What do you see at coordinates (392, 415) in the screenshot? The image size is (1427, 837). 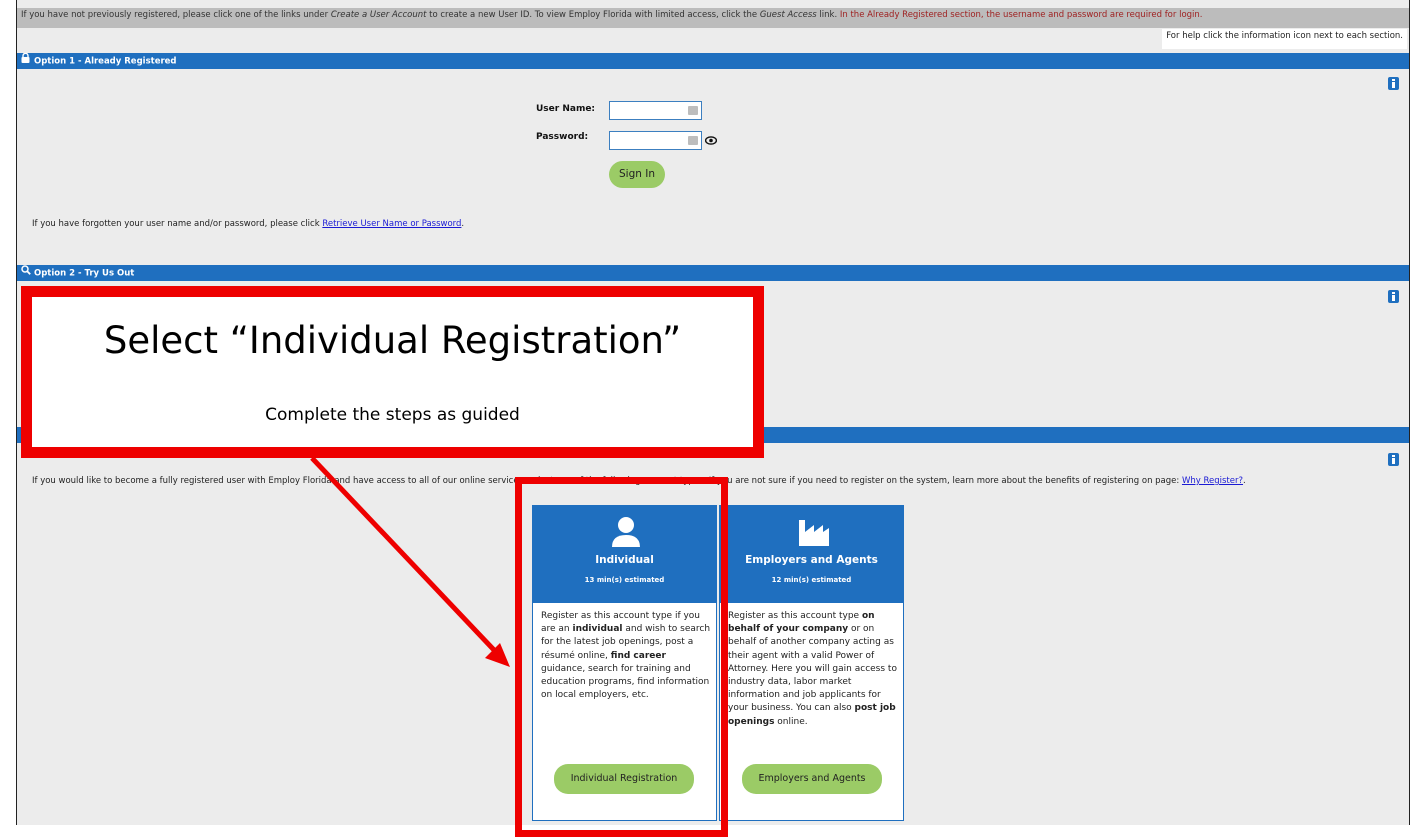 I see `callout-subtitle: Complete the steps as guided` at bounding box center [392, 415].